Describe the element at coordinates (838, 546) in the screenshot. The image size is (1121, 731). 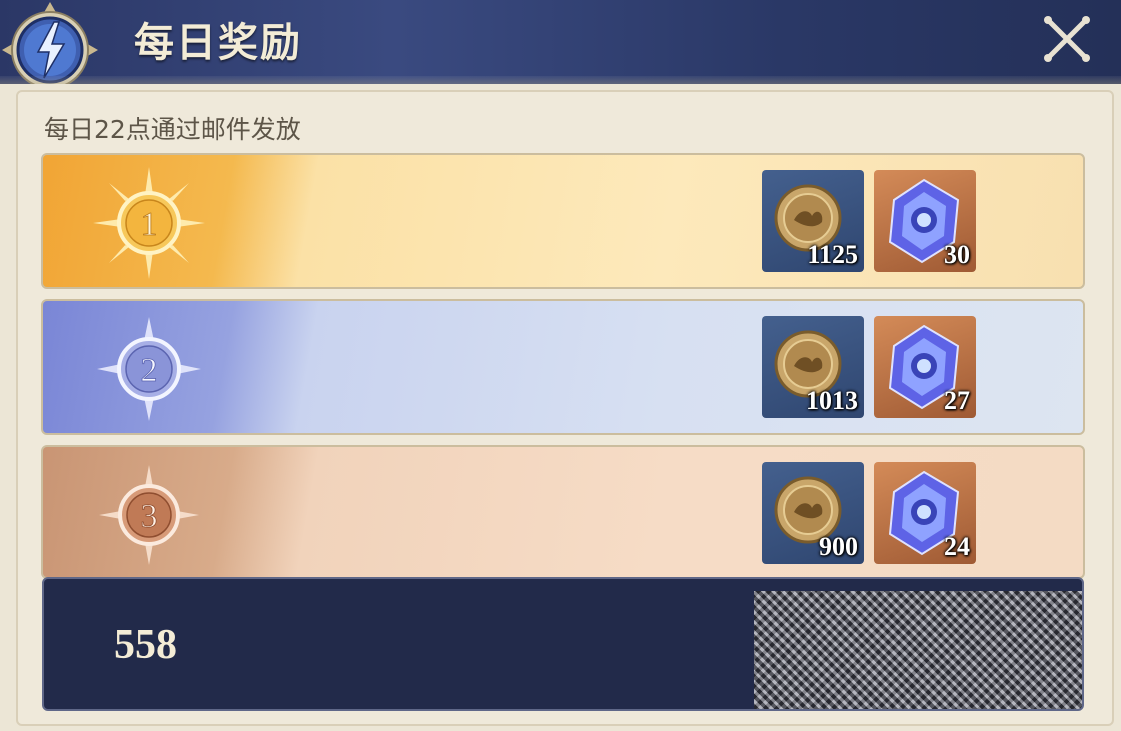
I see `coin-quantity: 900` at that location.